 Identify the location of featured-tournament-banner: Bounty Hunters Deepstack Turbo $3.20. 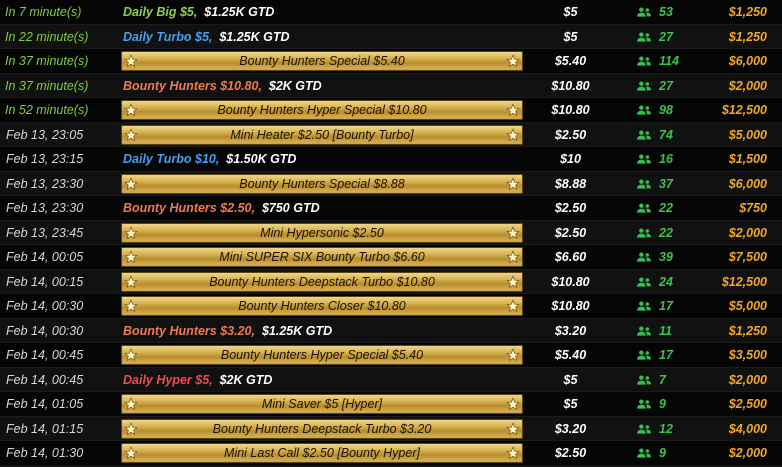
(322, 428).